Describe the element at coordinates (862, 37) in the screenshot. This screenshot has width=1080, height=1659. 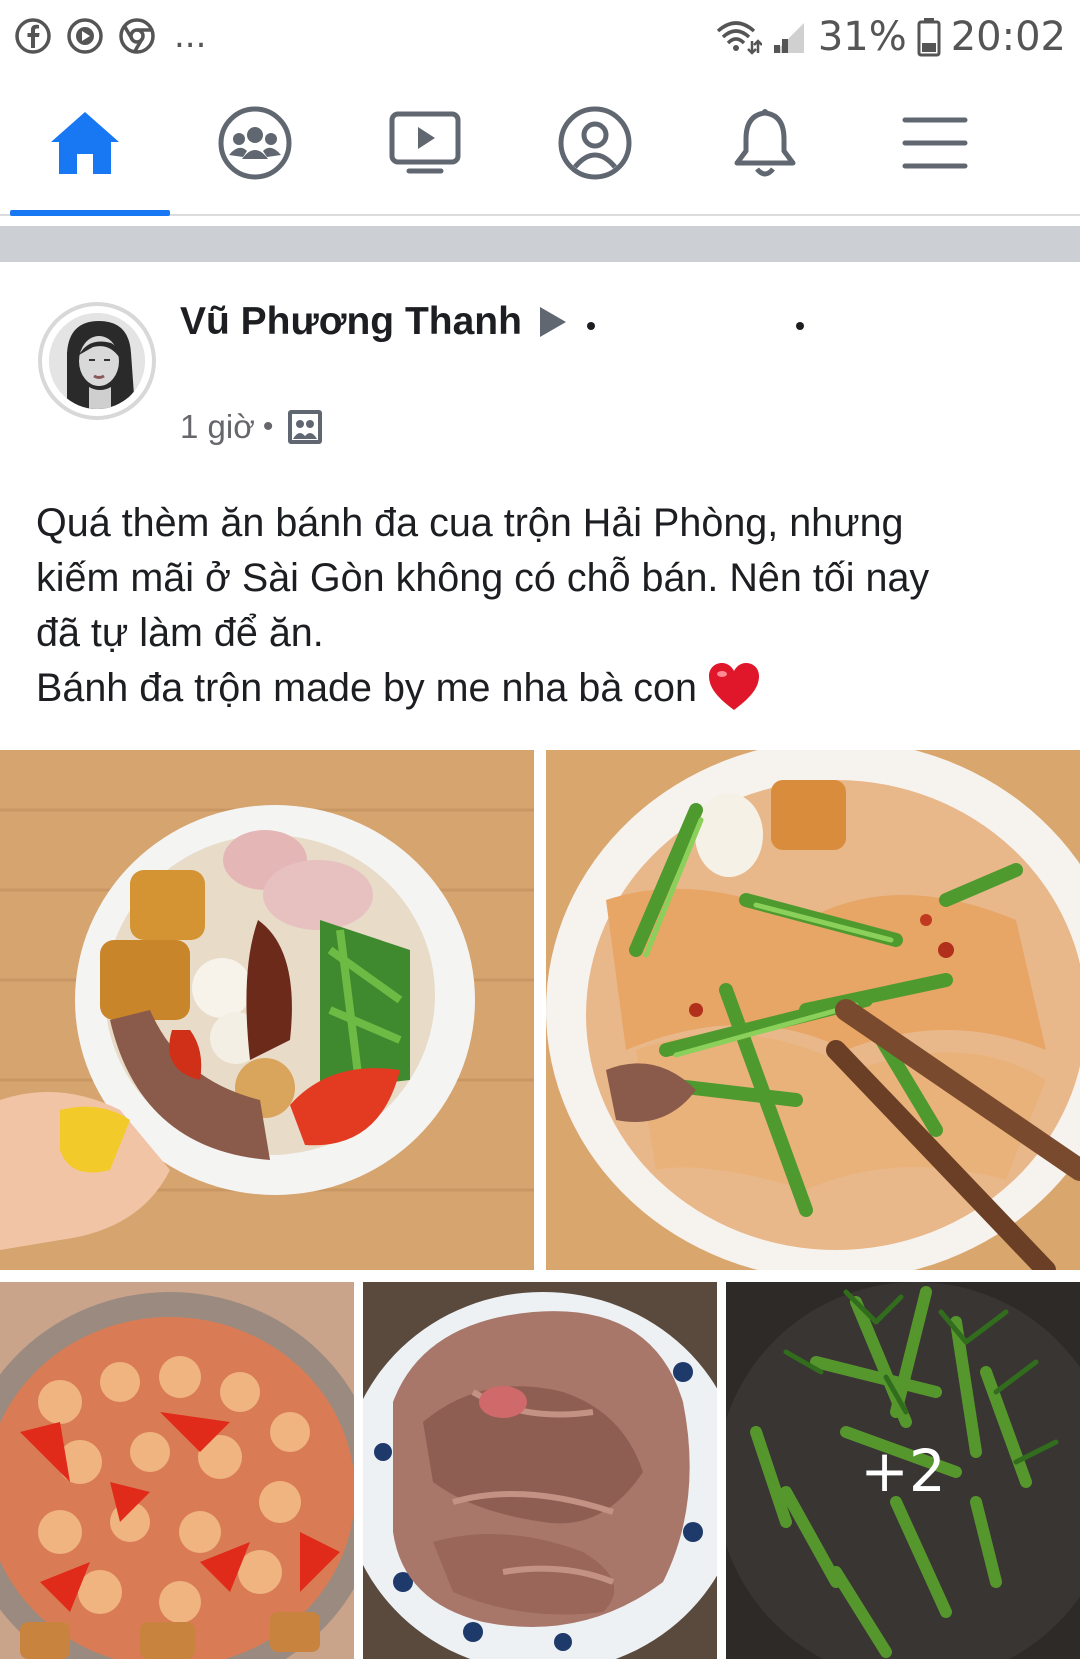
I see `battery-percentage: 31%` at that location.